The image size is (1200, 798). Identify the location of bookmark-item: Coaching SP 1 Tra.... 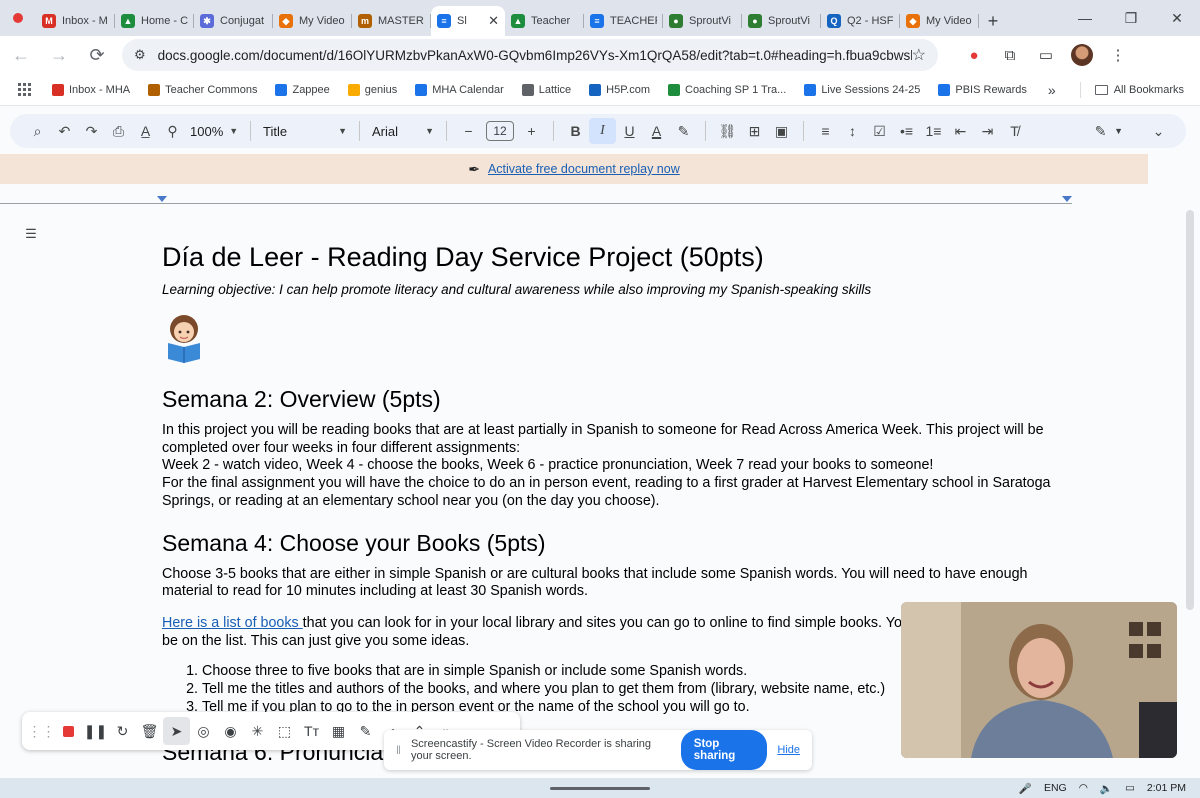
(727, 89).